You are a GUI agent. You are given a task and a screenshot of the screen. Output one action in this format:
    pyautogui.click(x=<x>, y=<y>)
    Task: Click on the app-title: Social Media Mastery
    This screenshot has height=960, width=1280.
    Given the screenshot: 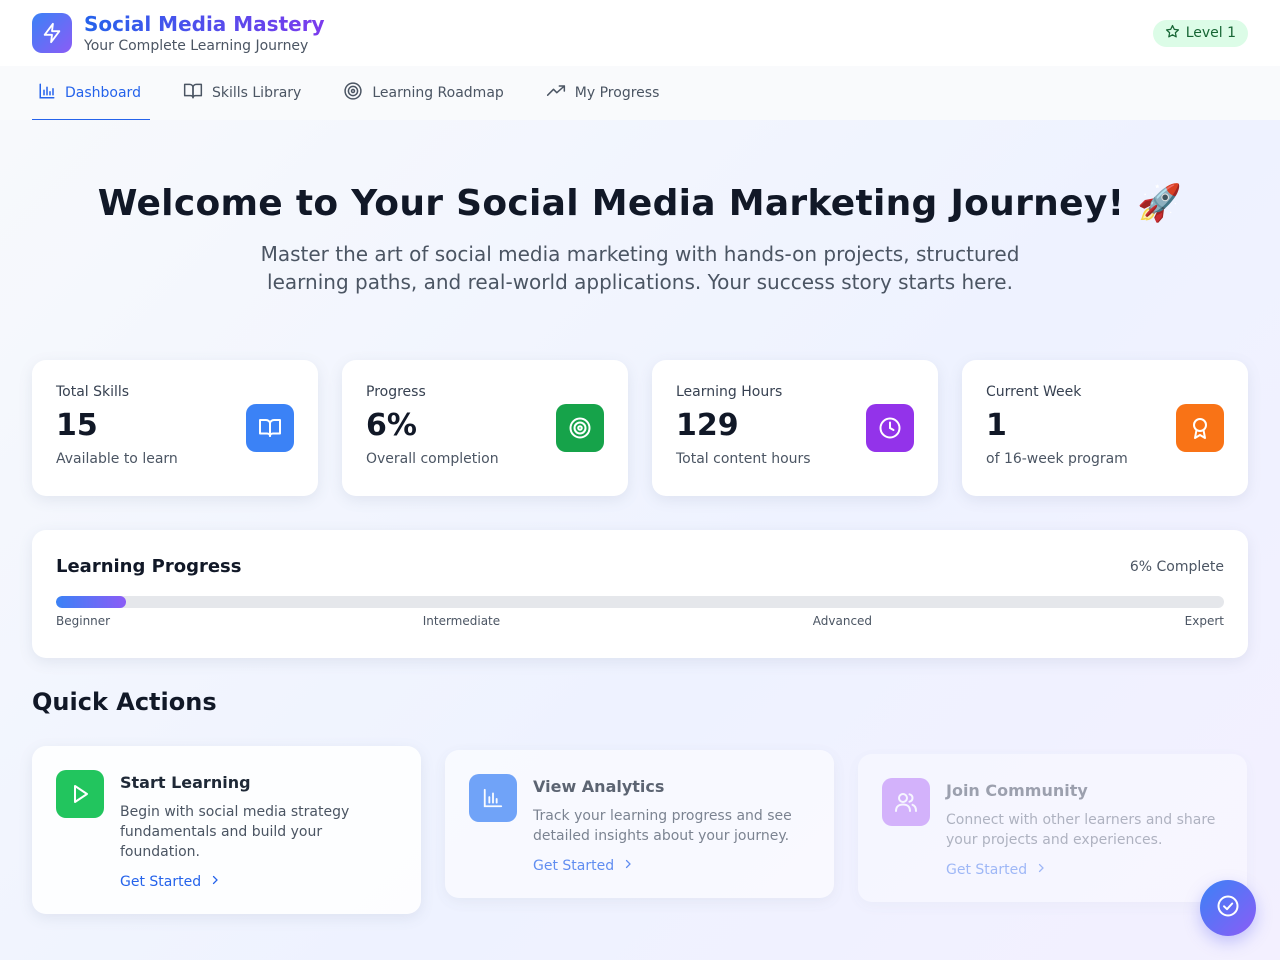 What is the action you would take?
    pyautogui.click(x=204, y=24)
    